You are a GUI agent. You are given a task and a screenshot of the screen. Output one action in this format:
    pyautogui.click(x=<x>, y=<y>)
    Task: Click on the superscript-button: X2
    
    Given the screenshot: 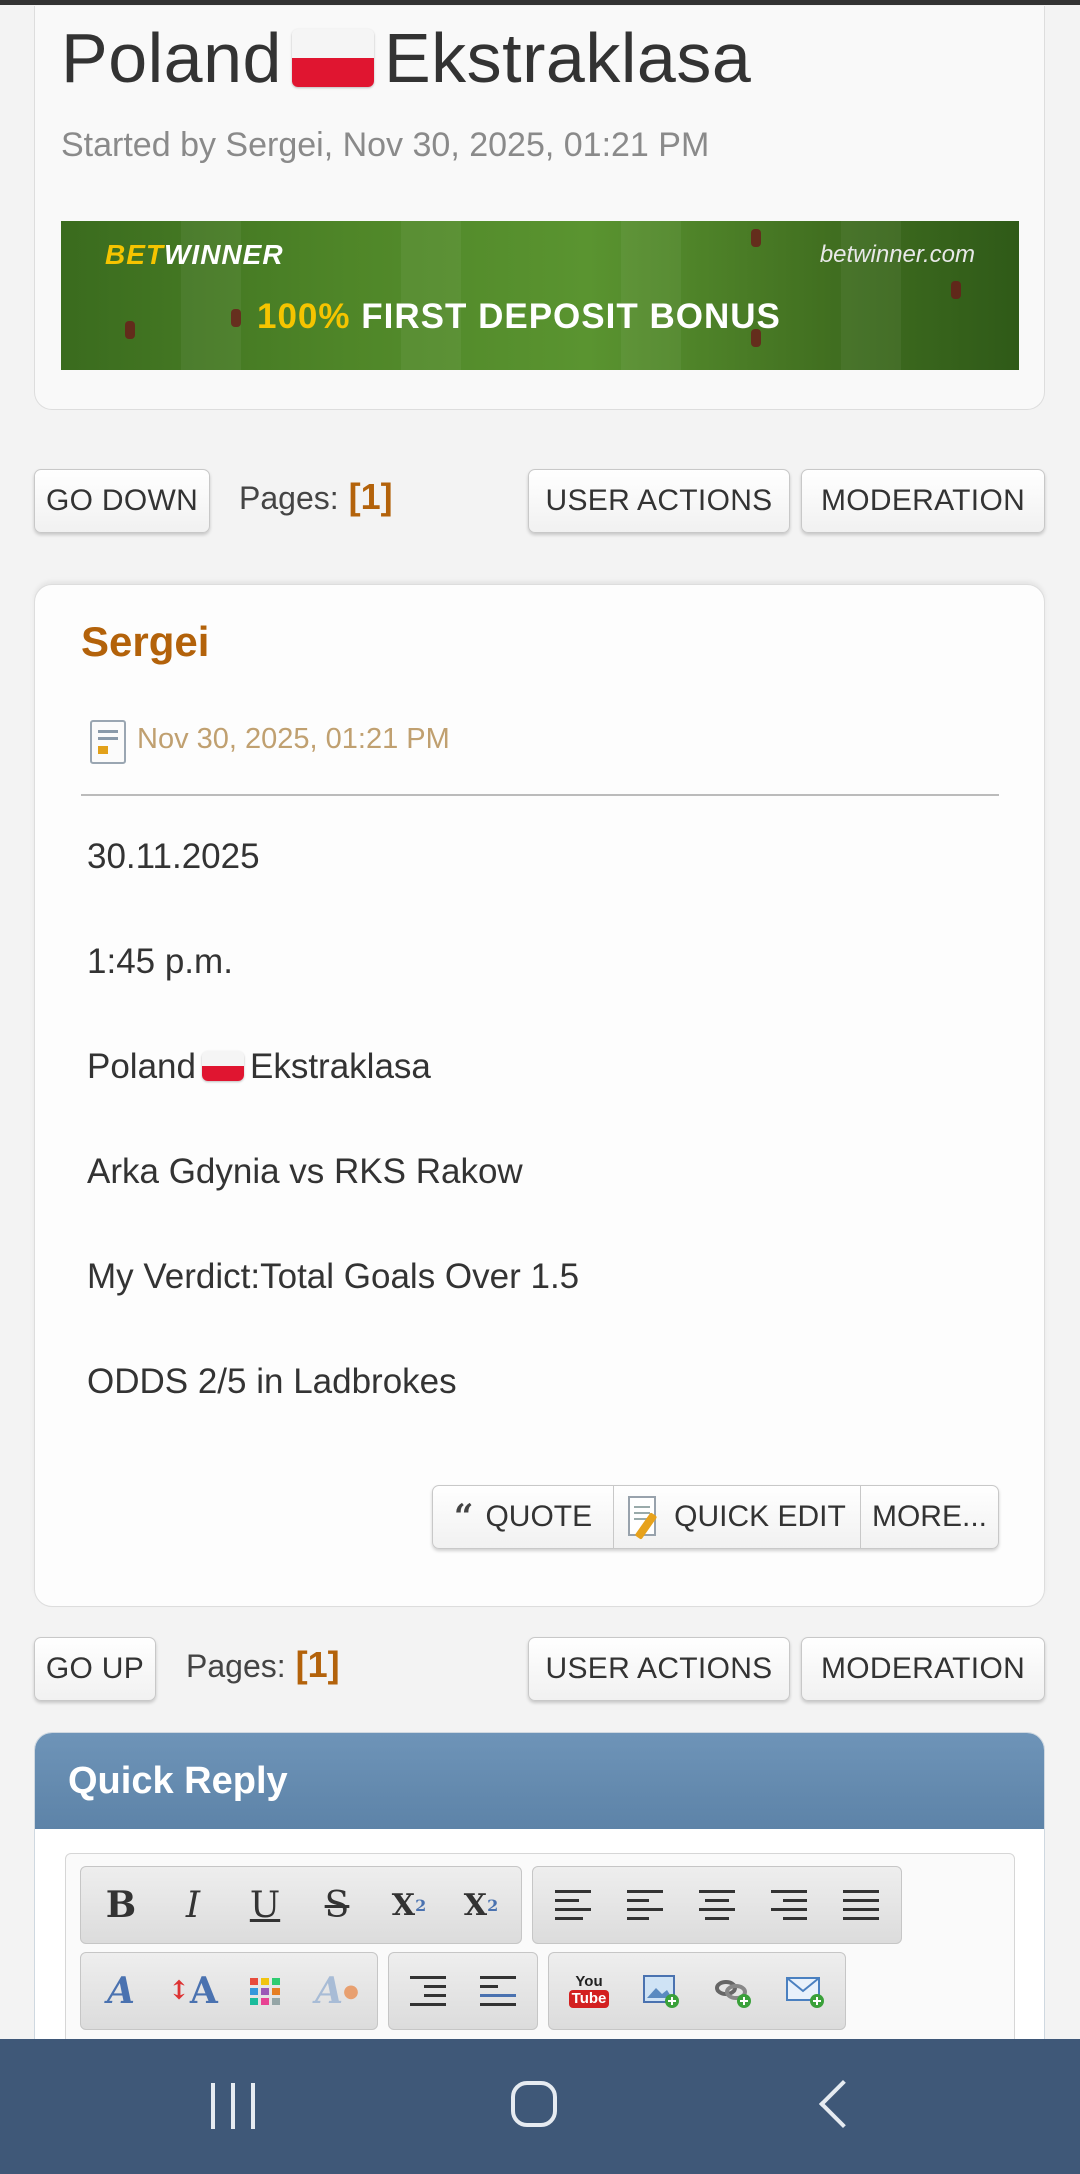 What is the action you would take?
    pyautogui.click(x=409, y=1905)
    